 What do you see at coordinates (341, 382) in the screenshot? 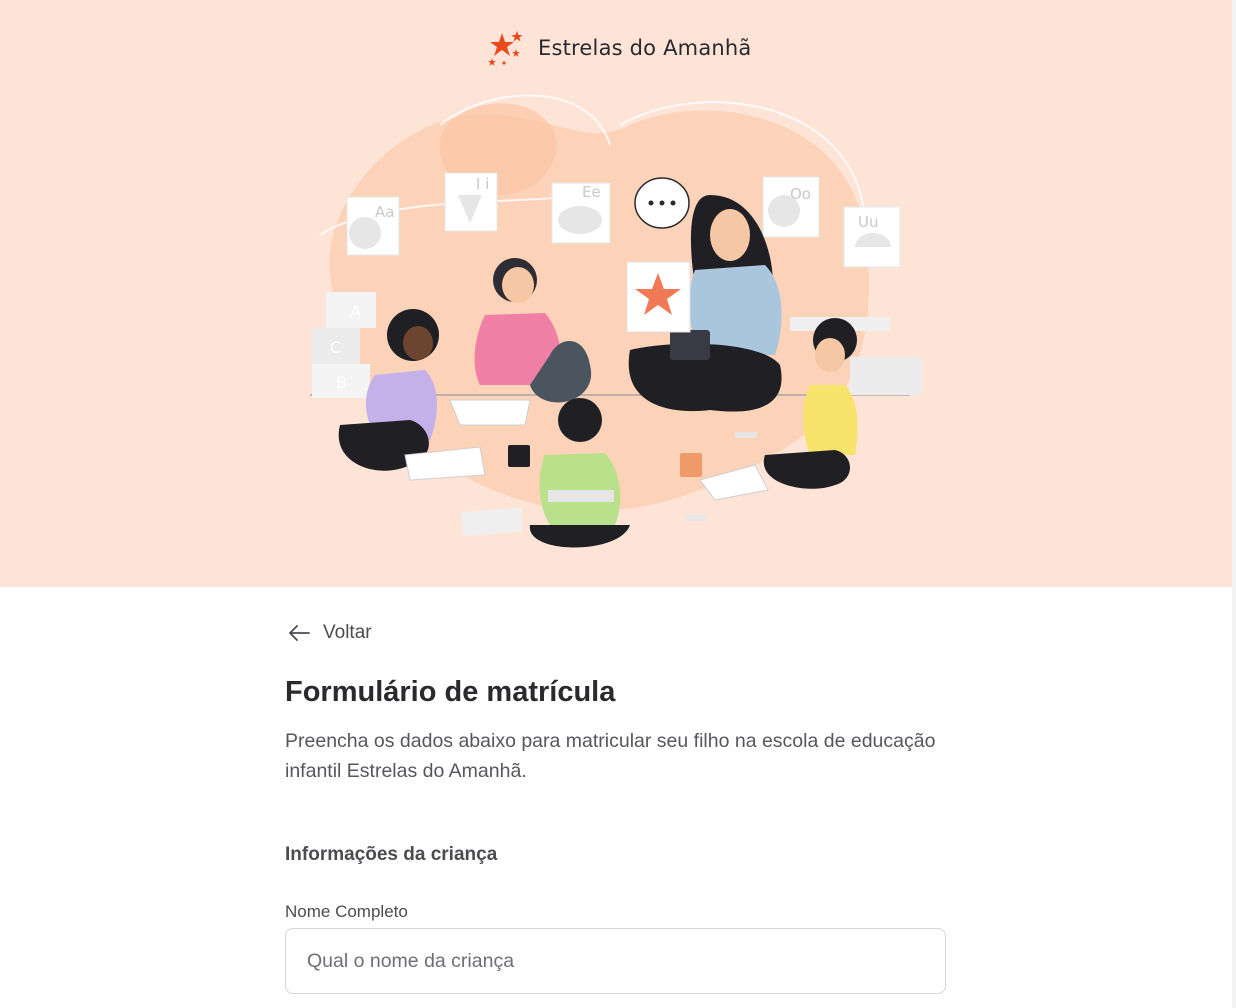
I see `svg-text: B` at bounding box center [341, 382].